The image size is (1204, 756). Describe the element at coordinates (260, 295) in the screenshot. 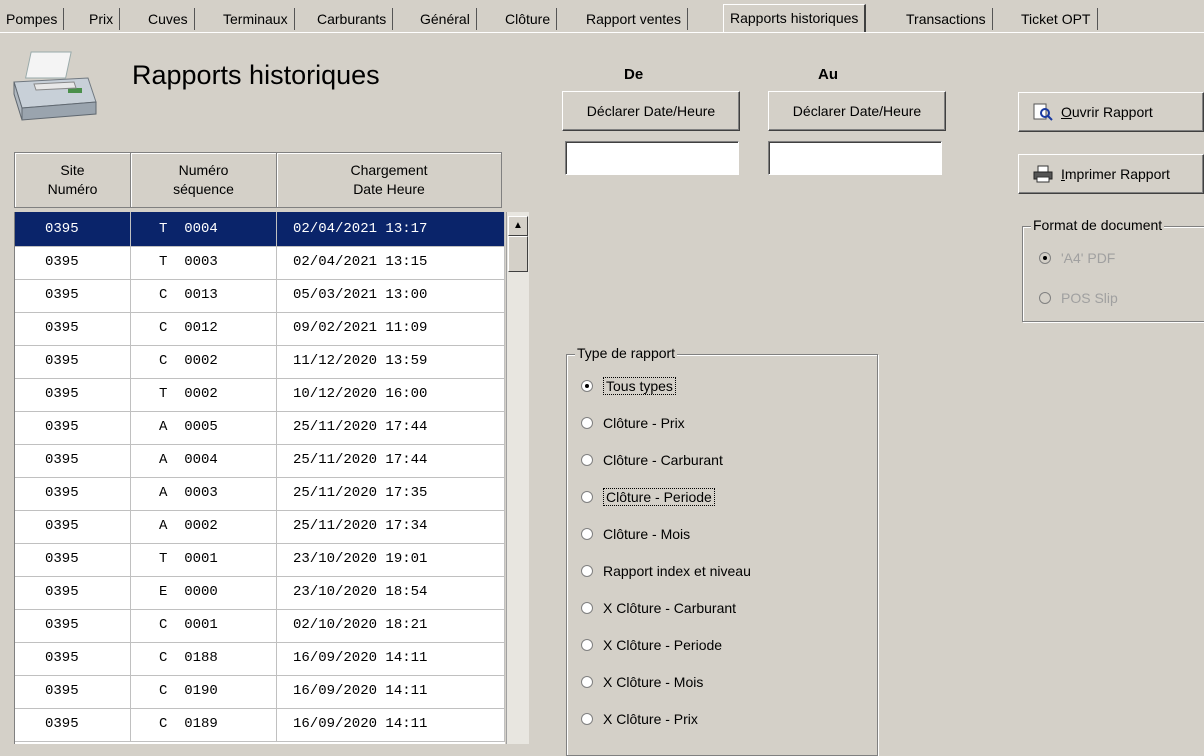

I see `table-row: 0395 C 0013 05/03/2021 13:00` at that location.